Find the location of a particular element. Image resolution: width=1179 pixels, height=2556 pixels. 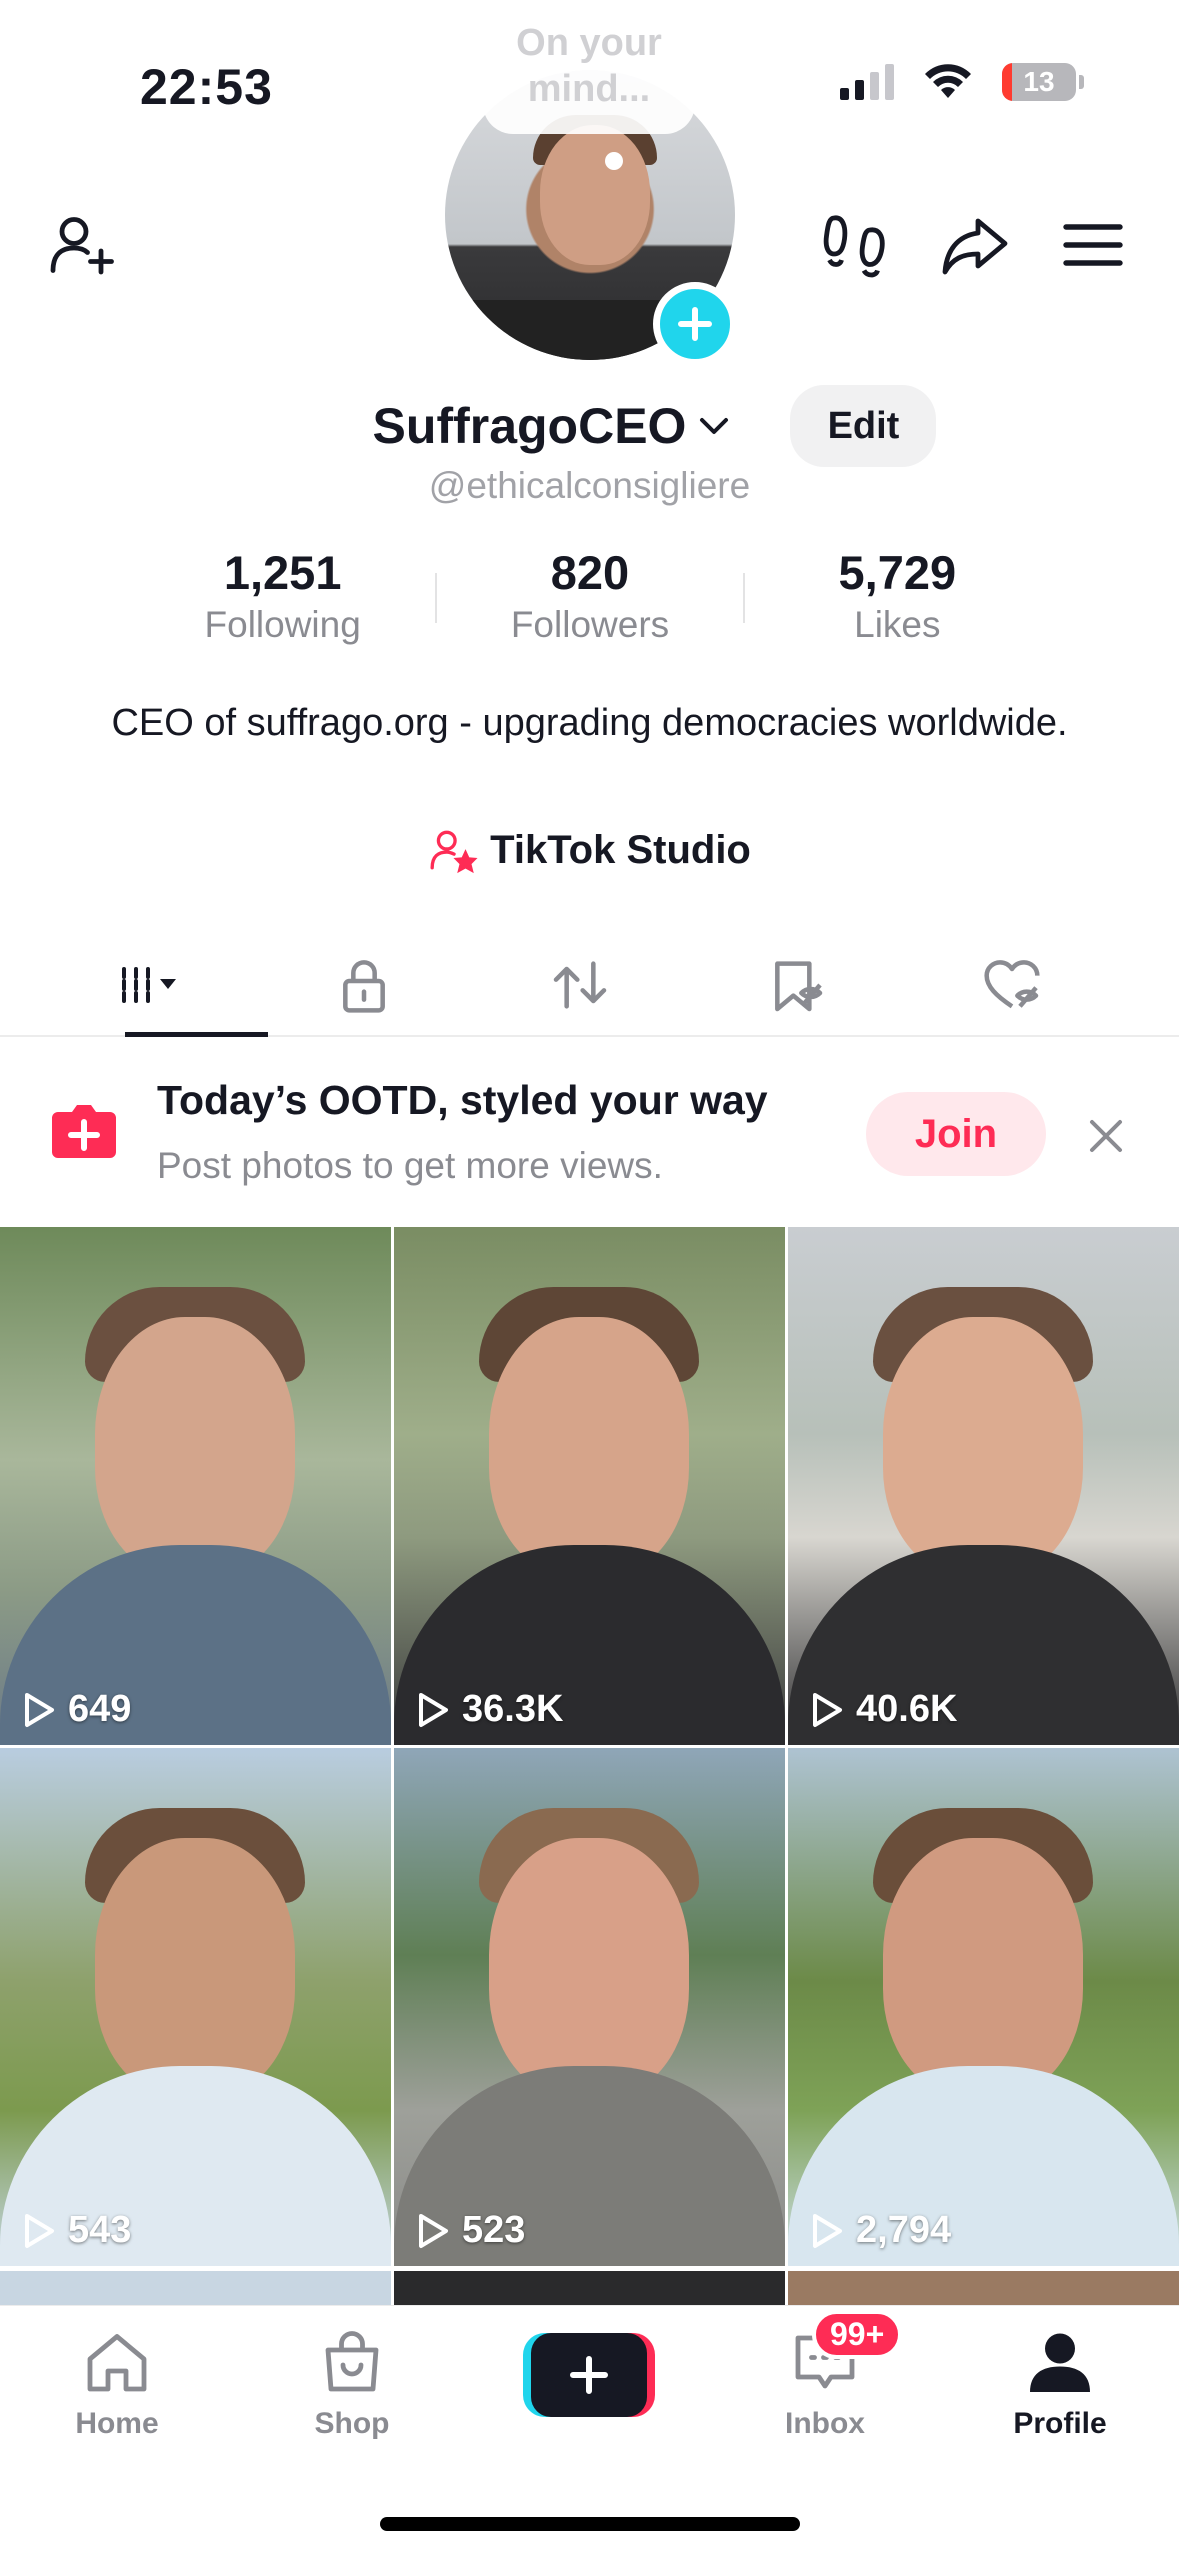

view-count-text: 543 is located at coordinates (100, 2230).